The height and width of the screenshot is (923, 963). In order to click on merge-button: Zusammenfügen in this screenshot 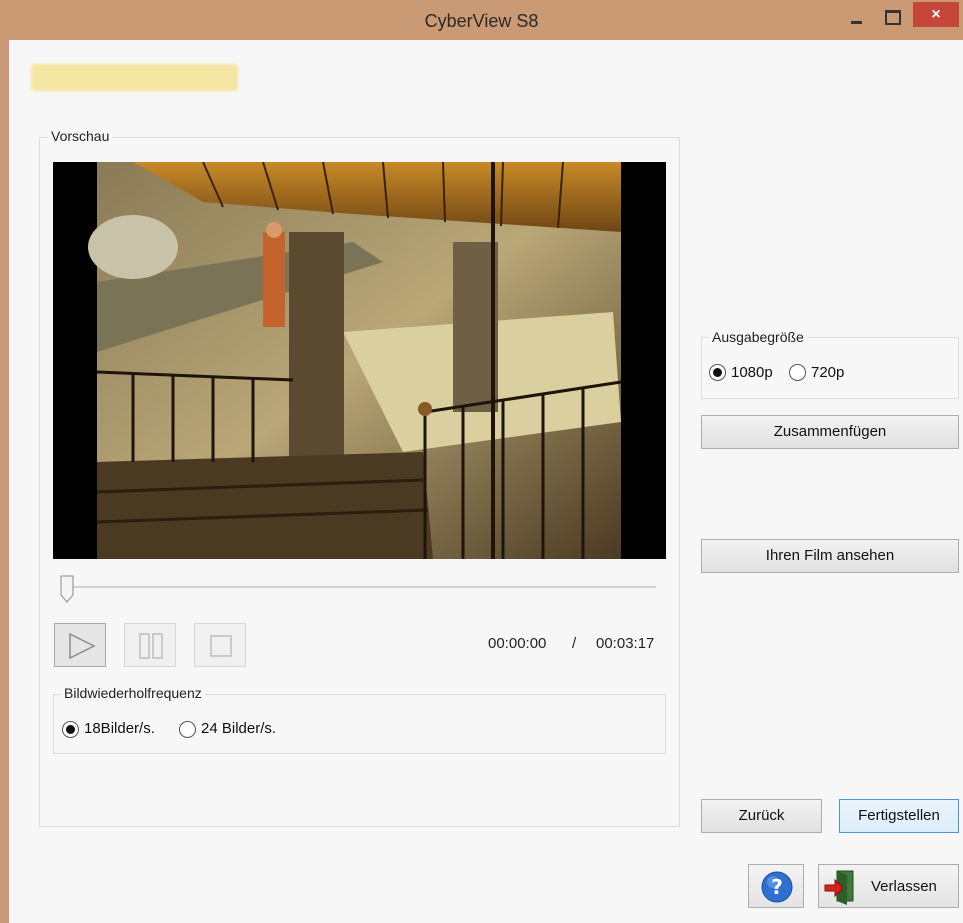, I will do `click(830, 432)`.